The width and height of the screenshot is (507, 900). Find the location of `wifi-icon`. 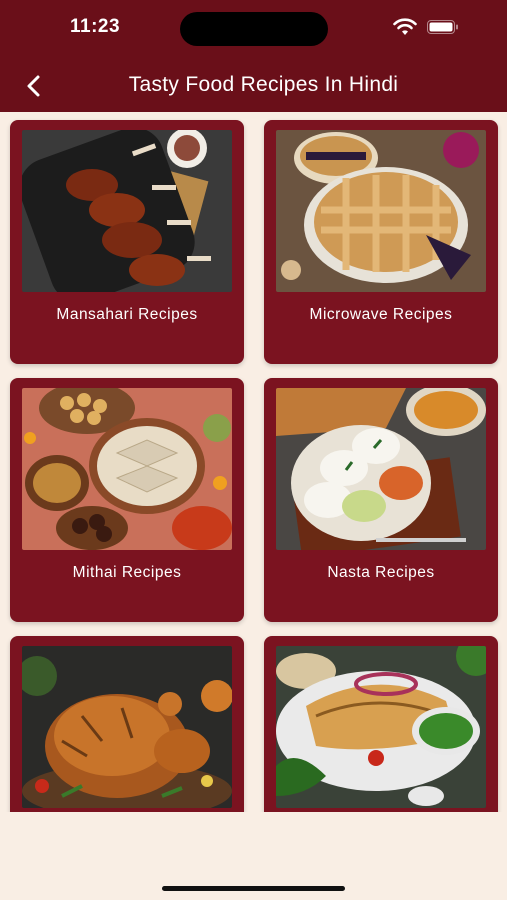

wifi-icon is located at coordinates (405, 26).